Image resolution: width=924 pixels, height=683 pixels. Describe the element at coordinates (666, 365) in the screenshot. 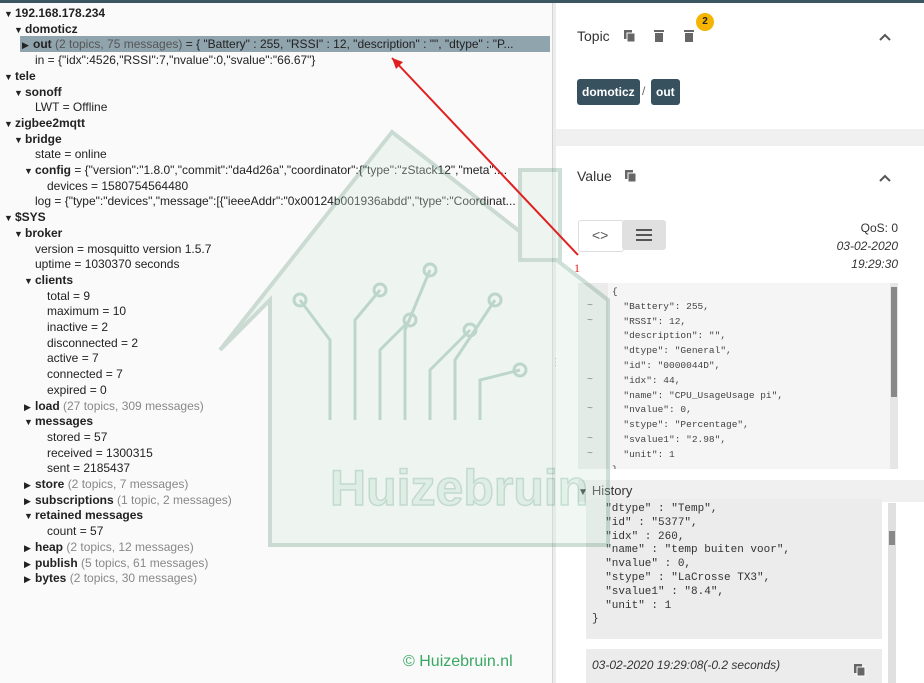

I see `json-line: "id": "0000044D",` at that location.